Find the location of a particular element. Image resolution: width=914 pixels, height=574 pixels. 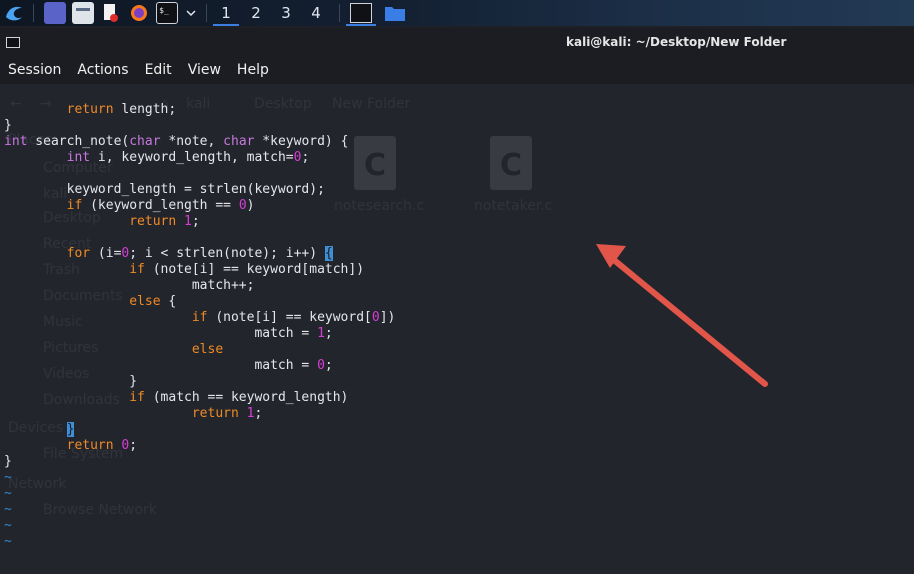

window-titlebar: kali@kali: ~/Desktop/New Folder is located at coordinates (457, 42).